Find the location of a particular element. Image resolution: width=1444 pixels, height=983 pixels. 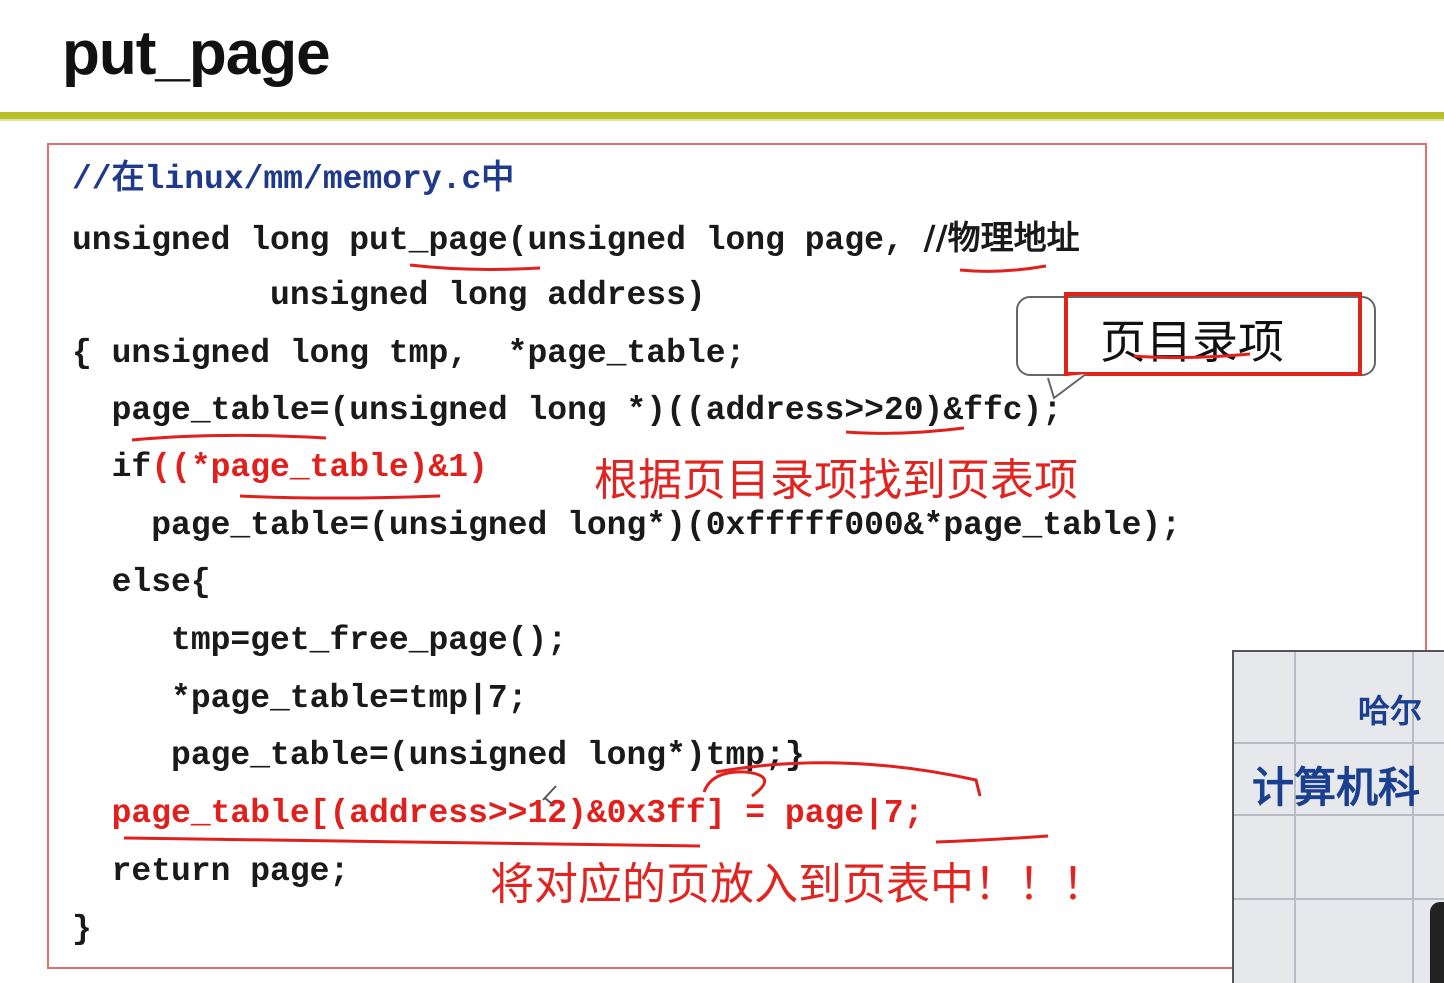

underline-page-table is located at coordinates (229, 437).